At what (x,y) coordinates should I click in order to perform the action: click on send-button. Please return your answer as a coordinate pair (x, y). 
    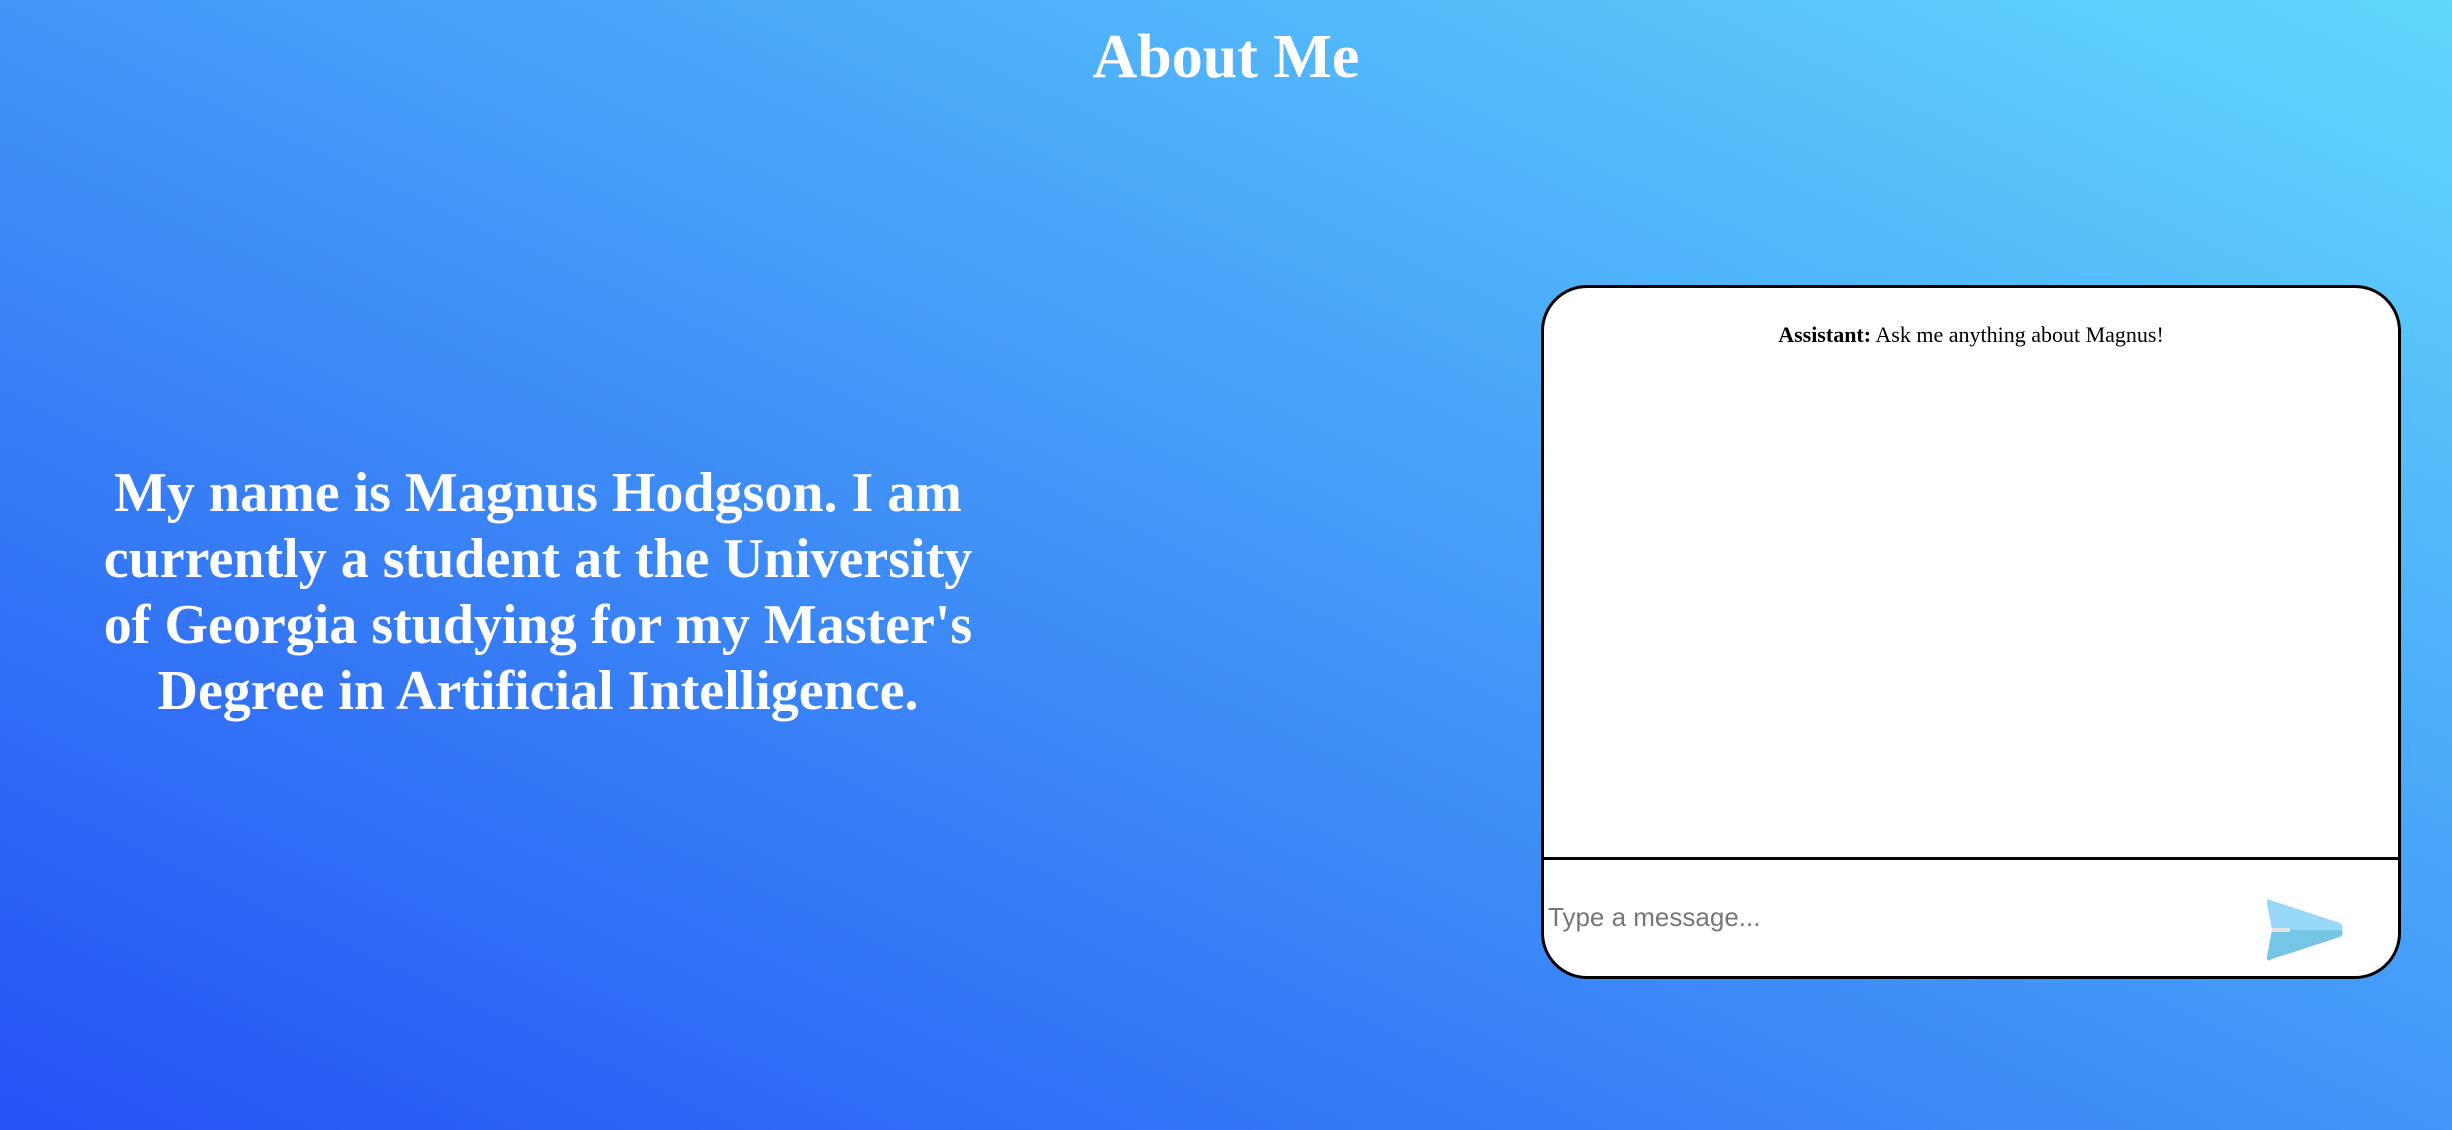
    Looking at the image, I should click on (2304, 930).